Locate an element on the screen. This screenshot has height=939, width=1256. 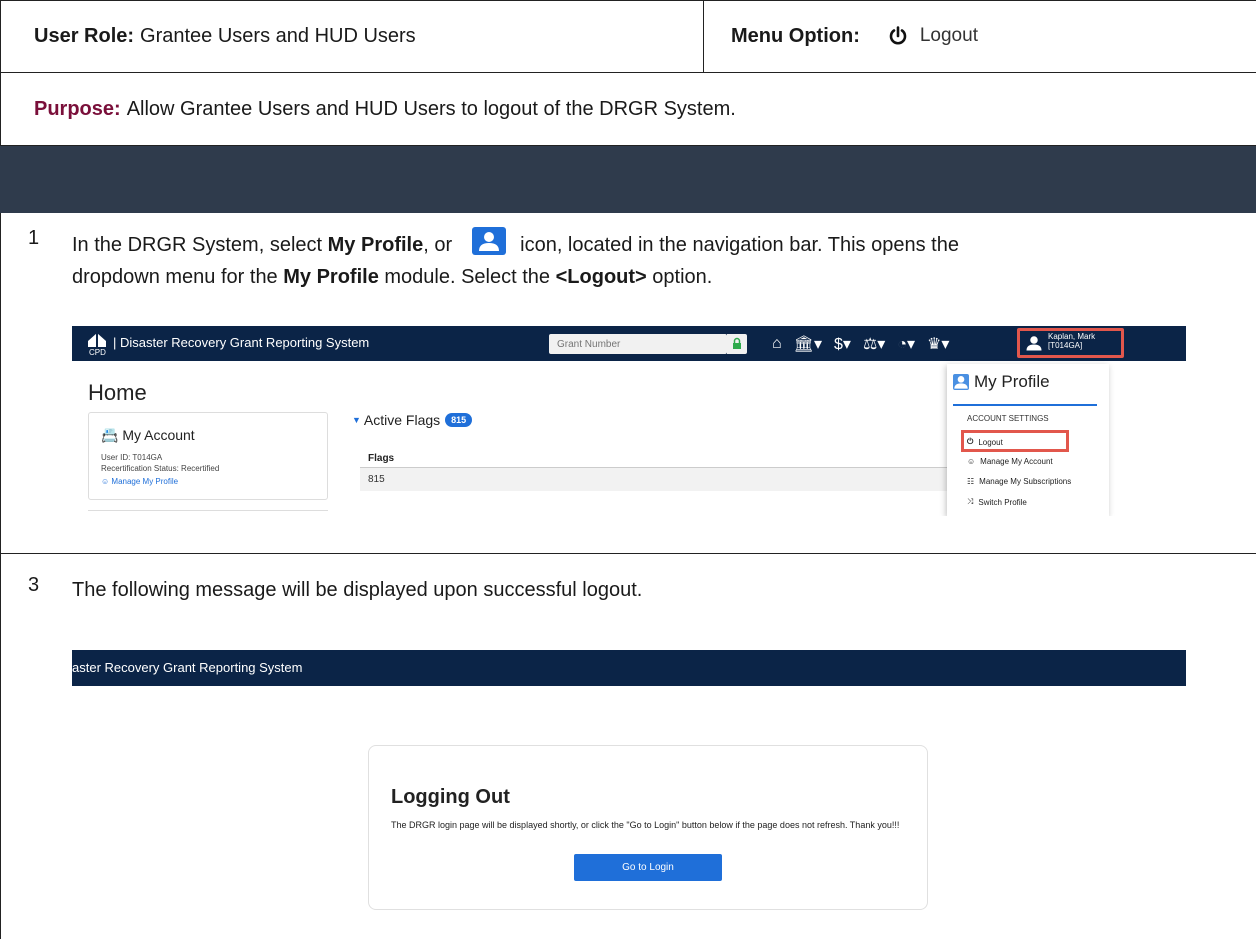
step-number: 3 is located at coordinates (34, 585).